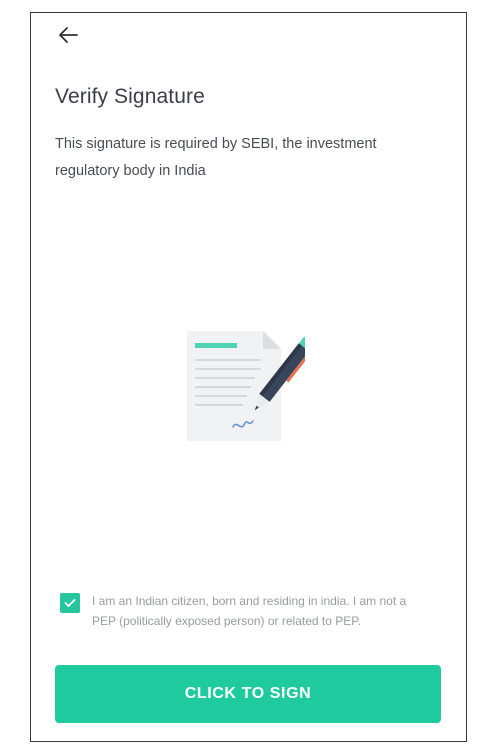  I want to click on back-button, so click(68, 35).